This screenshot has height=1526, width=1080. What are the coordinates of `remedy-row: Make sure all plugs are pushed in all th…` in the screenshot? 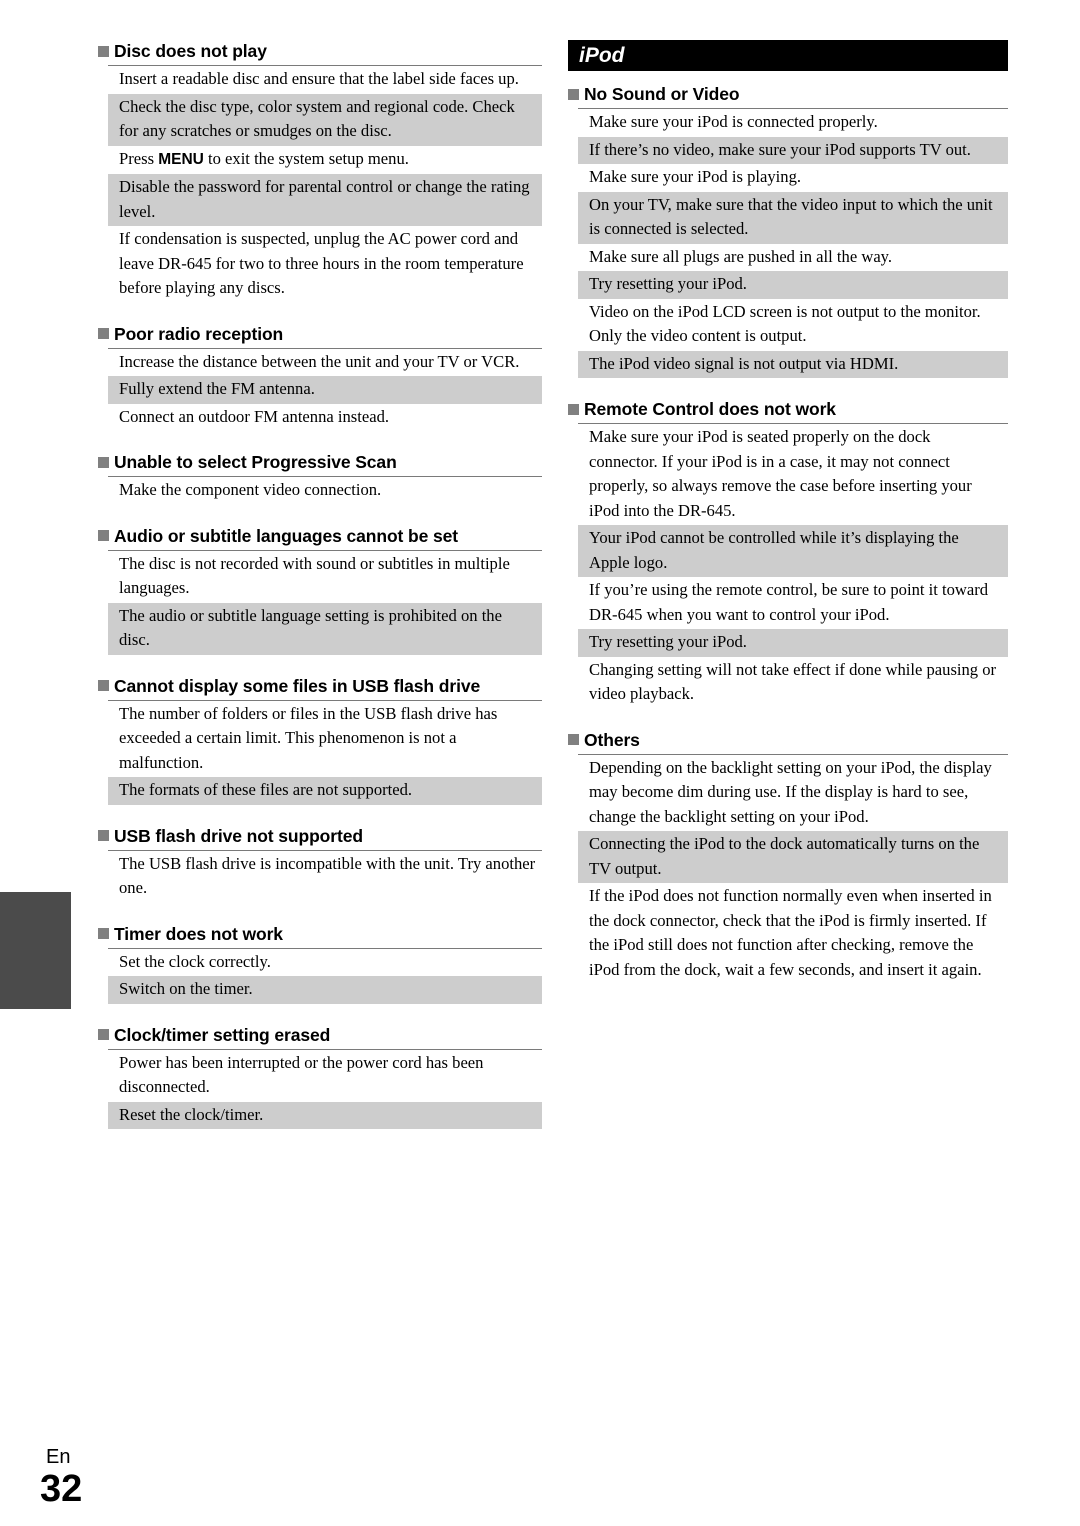 It's located at (741, 256).